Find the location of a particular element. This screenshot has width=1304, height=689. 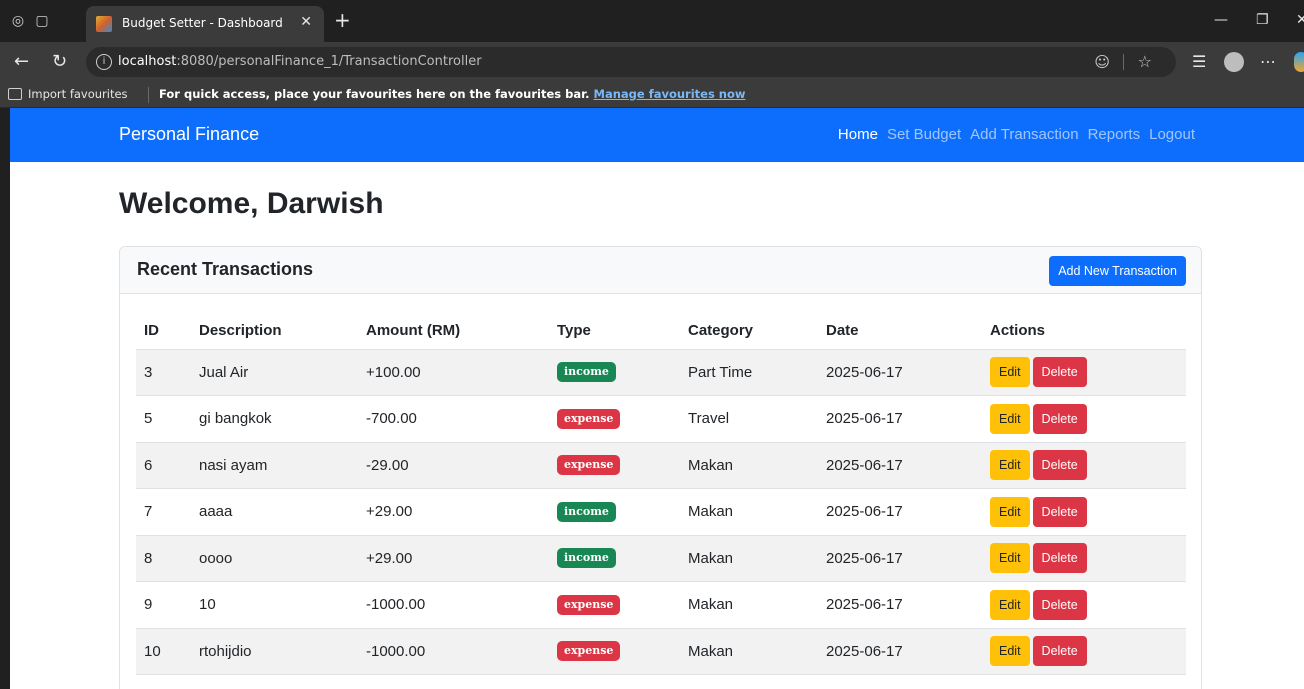

tab-actions-icon: ▢ is located at coordinates (42, 21).